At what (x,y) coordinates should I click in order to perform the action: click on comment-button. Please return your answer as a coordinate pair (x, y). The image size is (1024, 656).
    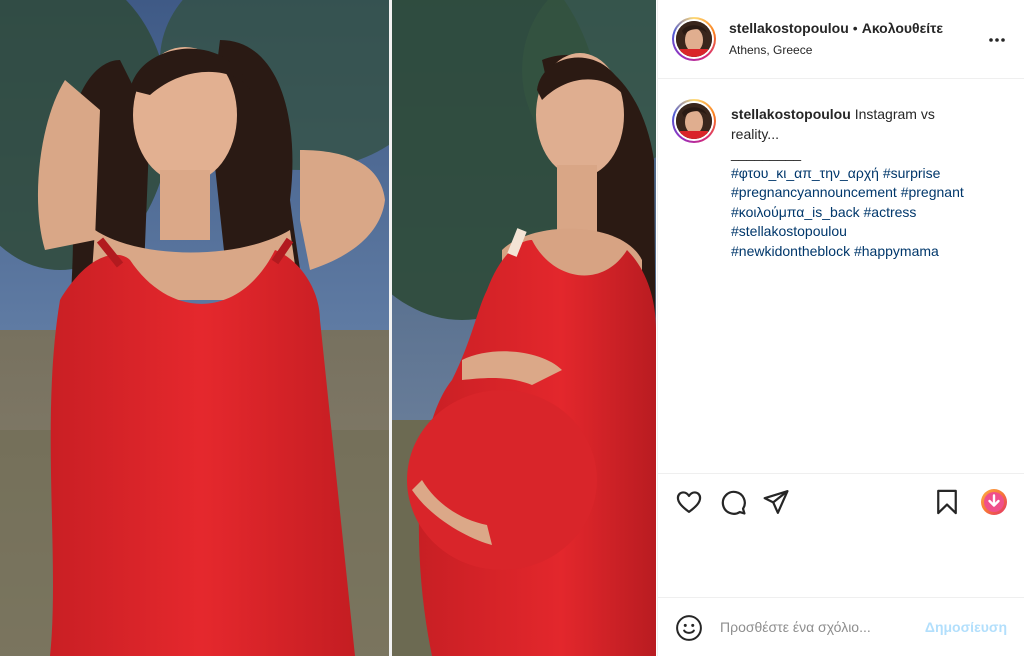
    Looking at the image, I should click on (733, 502).